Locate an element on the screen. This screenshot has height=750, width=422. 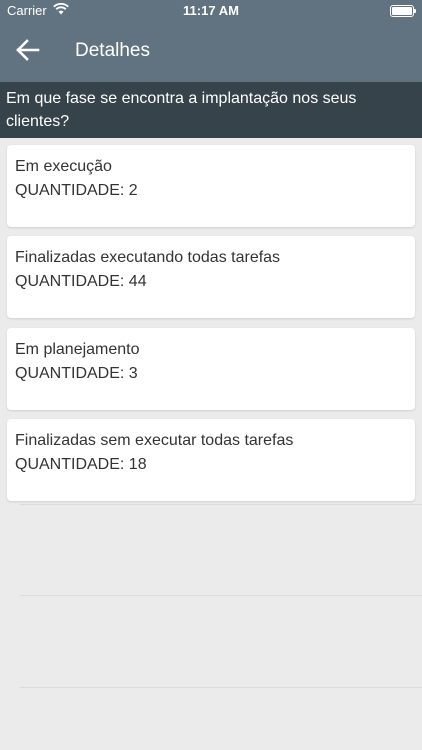
item-label: Finalizadas sem executar todas tarefas is located at coordinates (154, 440).